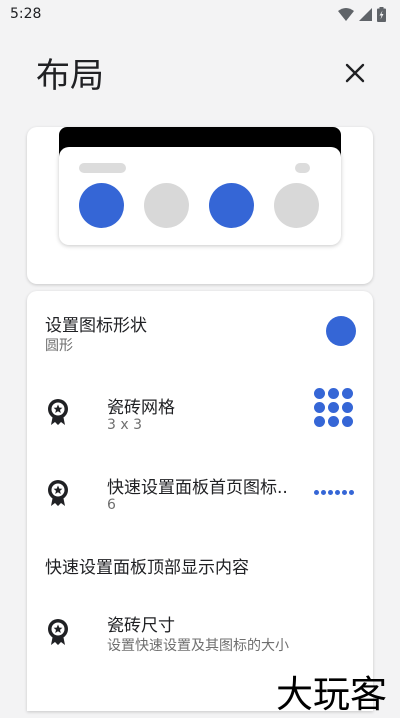  I want to click on icon-shape-circle-preview, so click(341, 331).